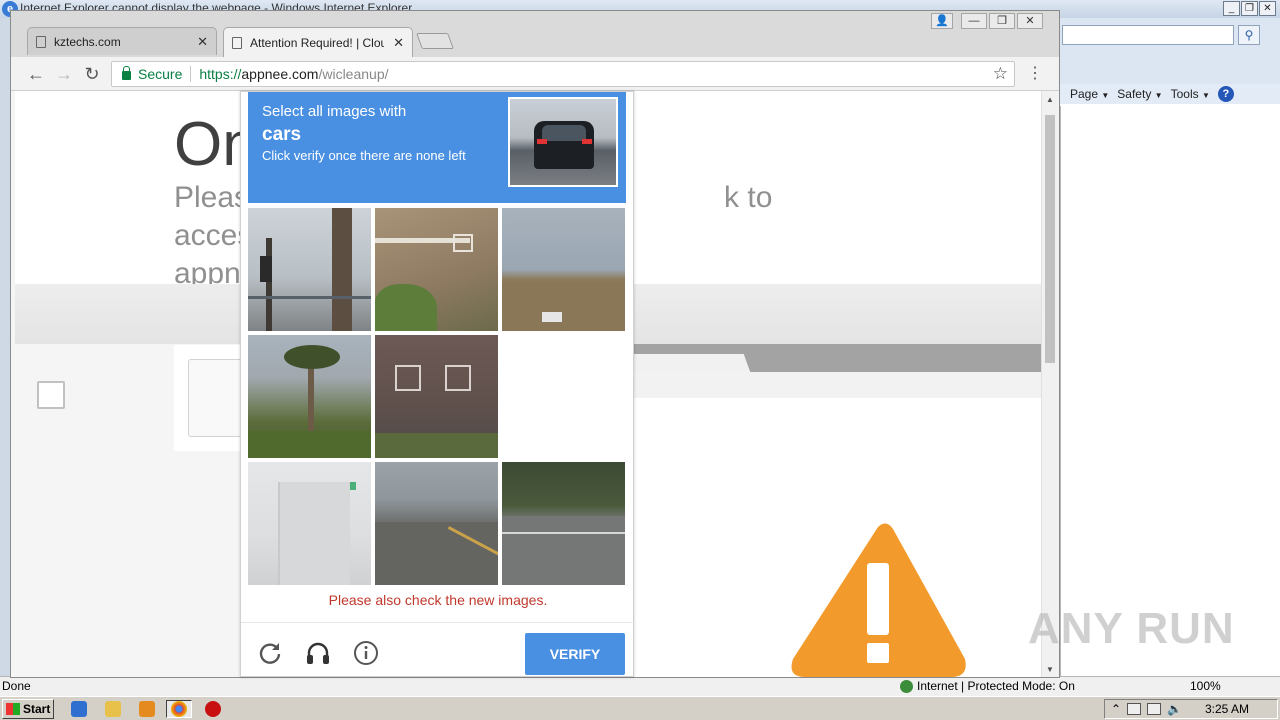 This screenshot has width=1280, height=720. Describe the element at coordinates (1050, 670) in the screenshot. I see `scroll-down-arrow-icon: ▼` at that location.